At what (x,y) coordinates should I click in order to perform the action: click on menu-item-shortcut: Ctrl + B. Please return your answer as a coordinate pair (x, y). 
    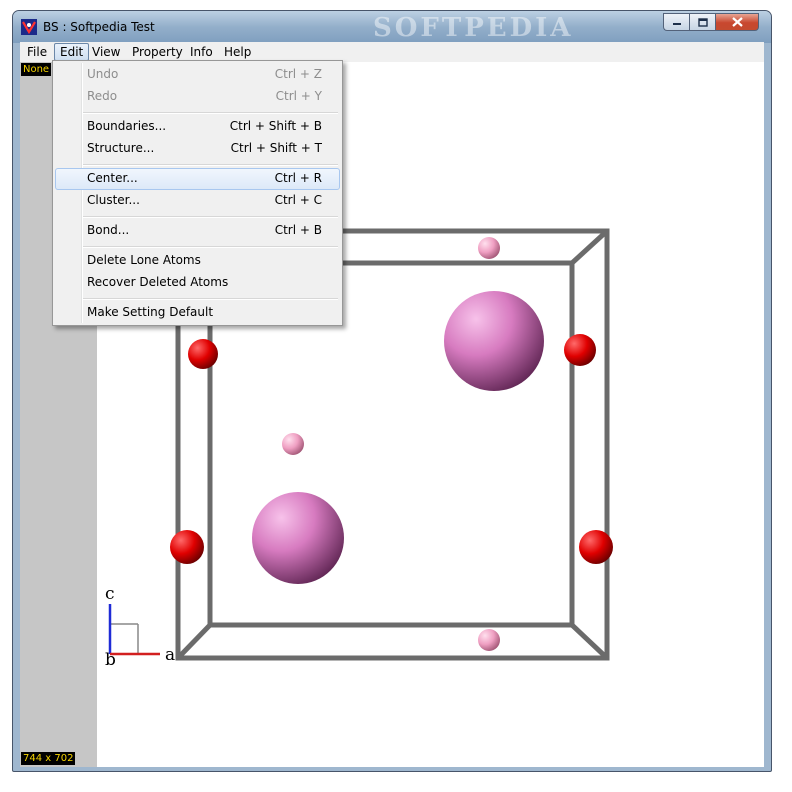
    Looking at the image, I should click on (298, 230).